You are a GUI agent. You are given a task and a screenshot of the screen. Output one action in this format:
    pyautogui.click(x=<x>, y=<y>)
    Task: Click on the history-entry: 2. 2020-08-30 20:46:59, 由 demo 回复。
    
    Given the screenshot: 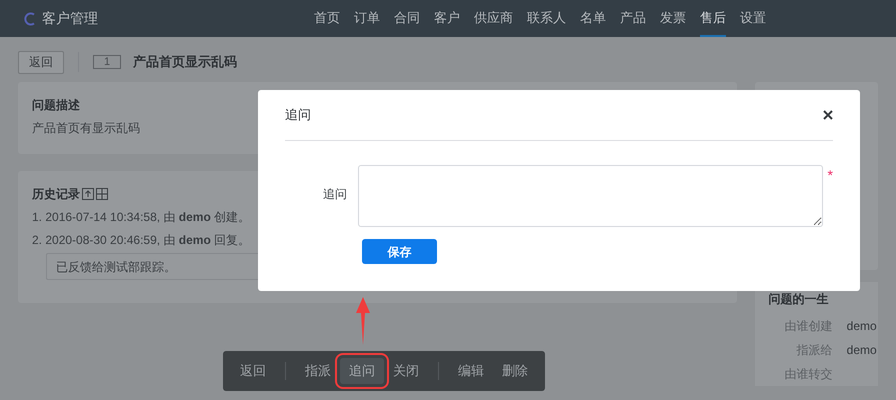 What is the action you would take?
    pyautogui.click(x=141, y=240)
    